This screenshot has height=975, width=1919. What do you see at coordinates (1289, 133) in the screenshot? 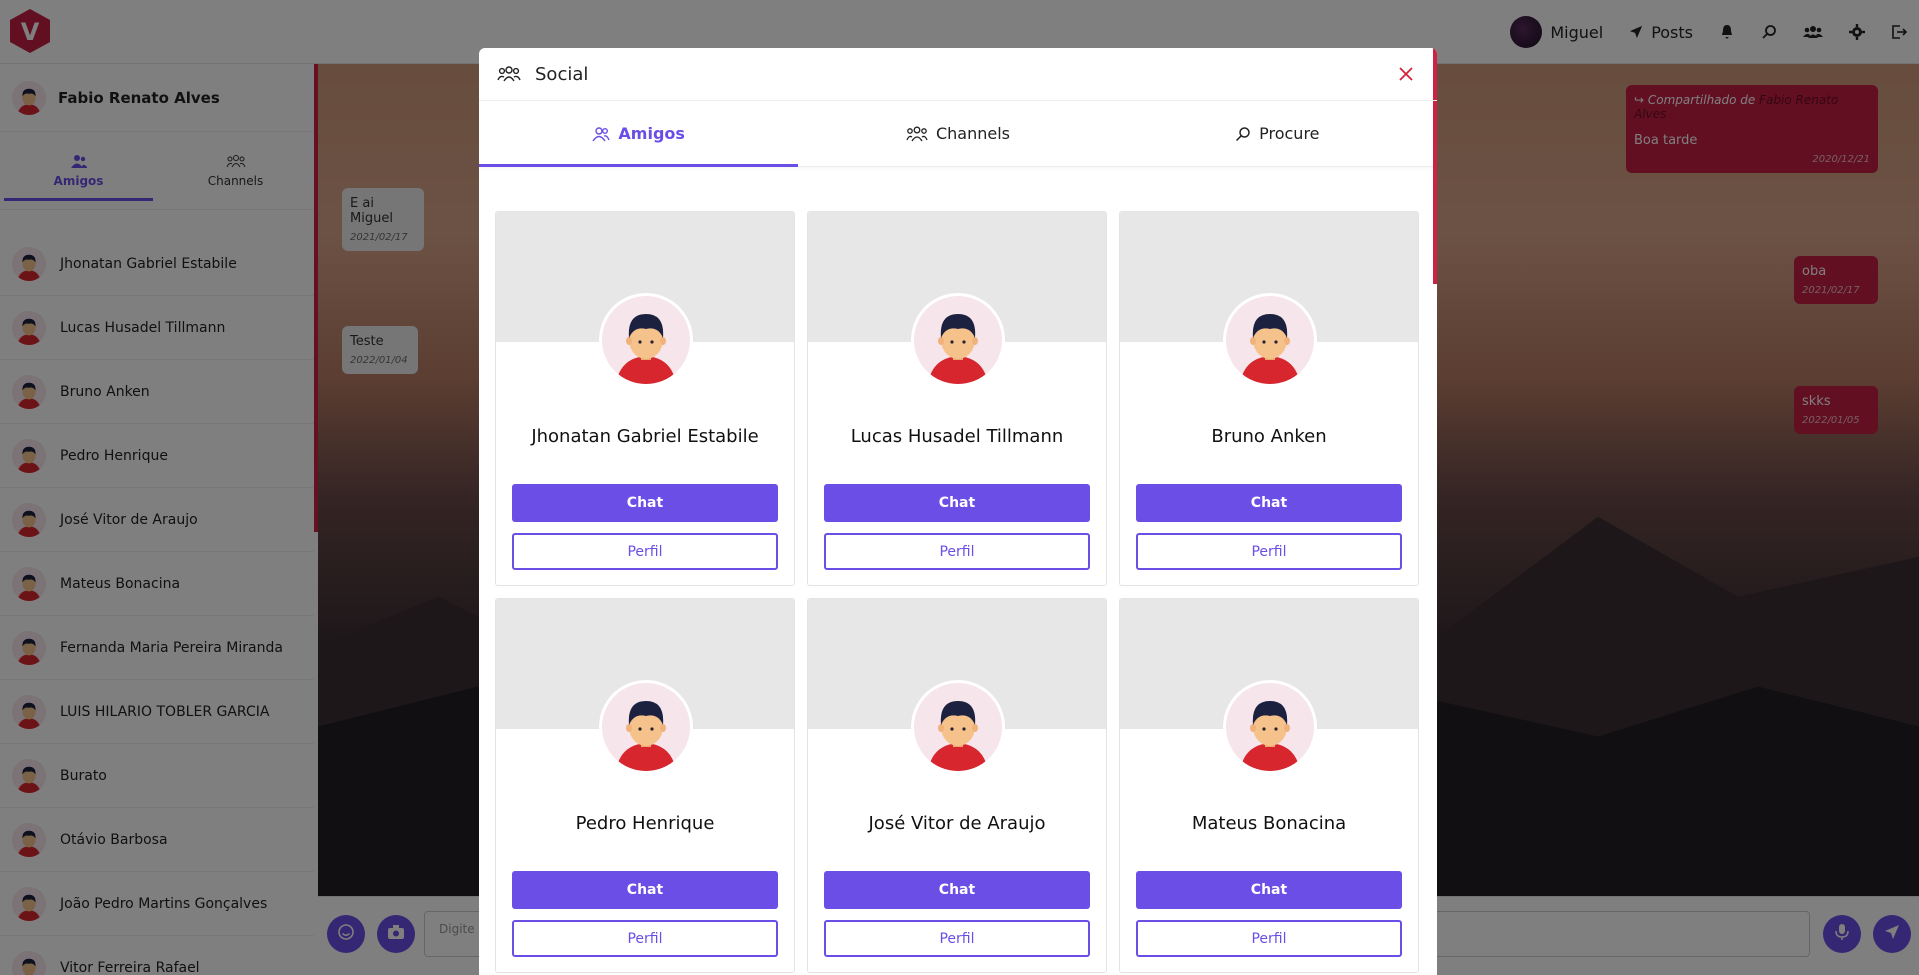
I see `tab-label: Procure` at bounding box center [1289, 133].